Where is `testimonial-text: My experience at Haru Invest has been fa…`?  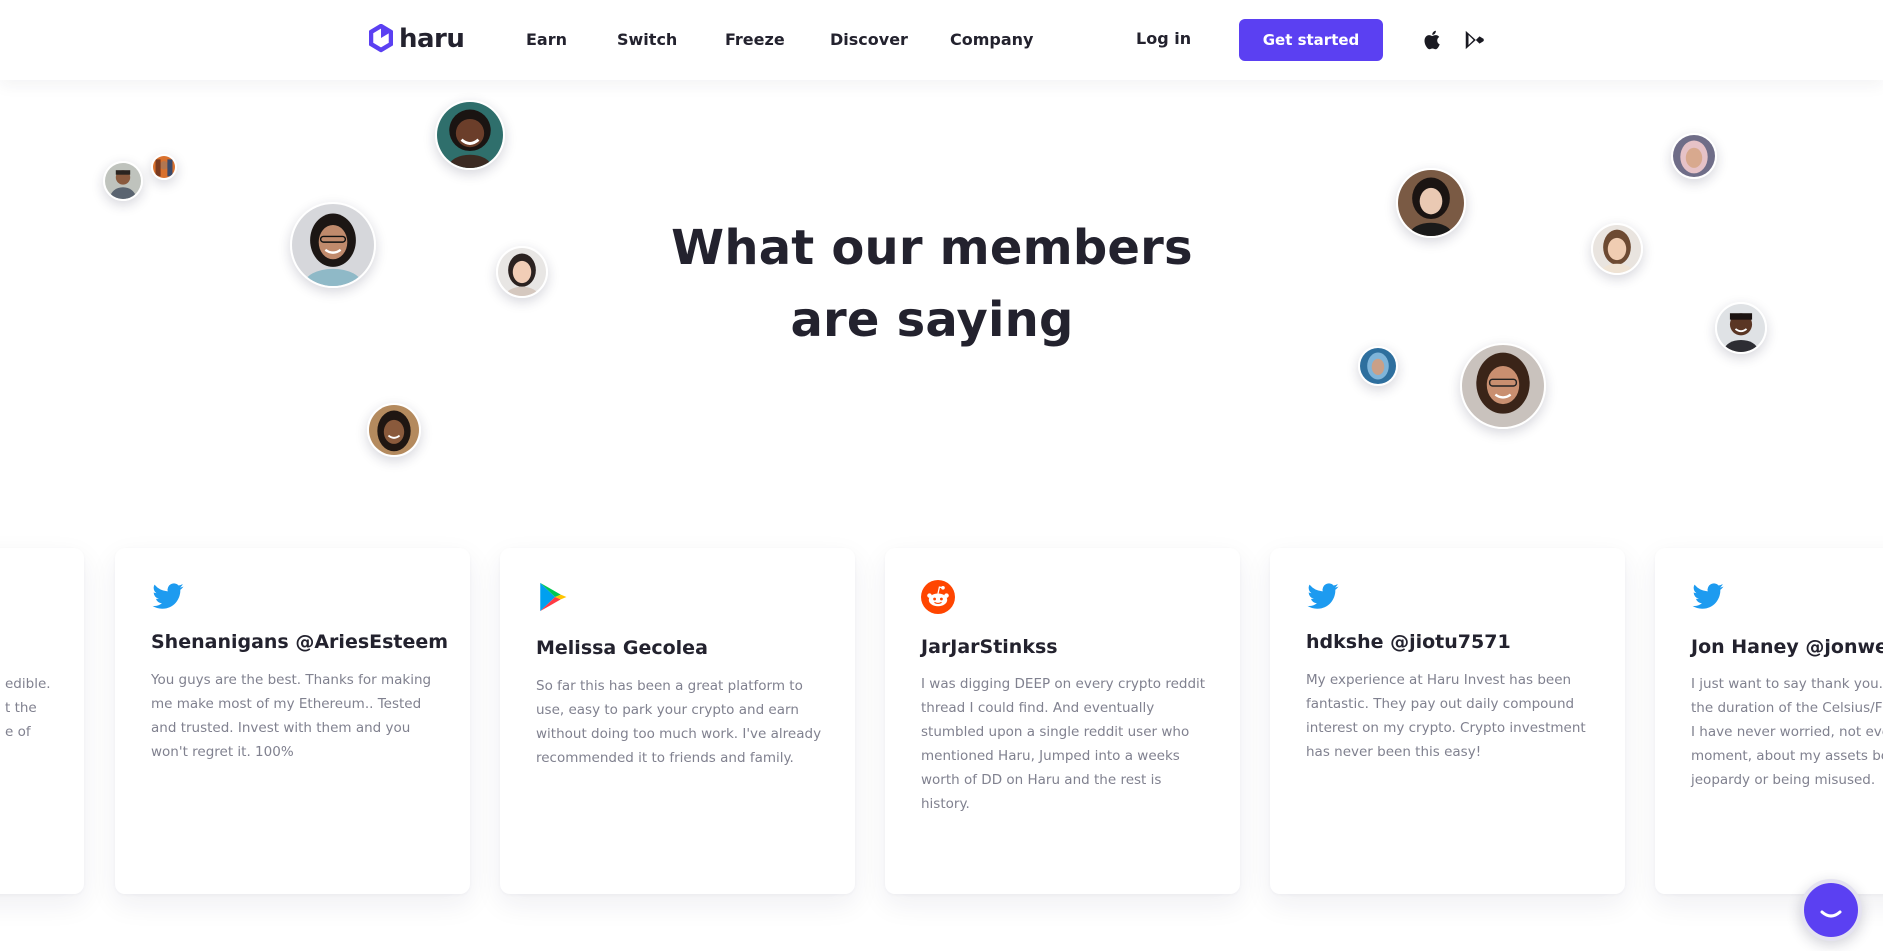
testimonial-text: My experience at Haru Invest has been fa… is located at coordinates (1446, 716).